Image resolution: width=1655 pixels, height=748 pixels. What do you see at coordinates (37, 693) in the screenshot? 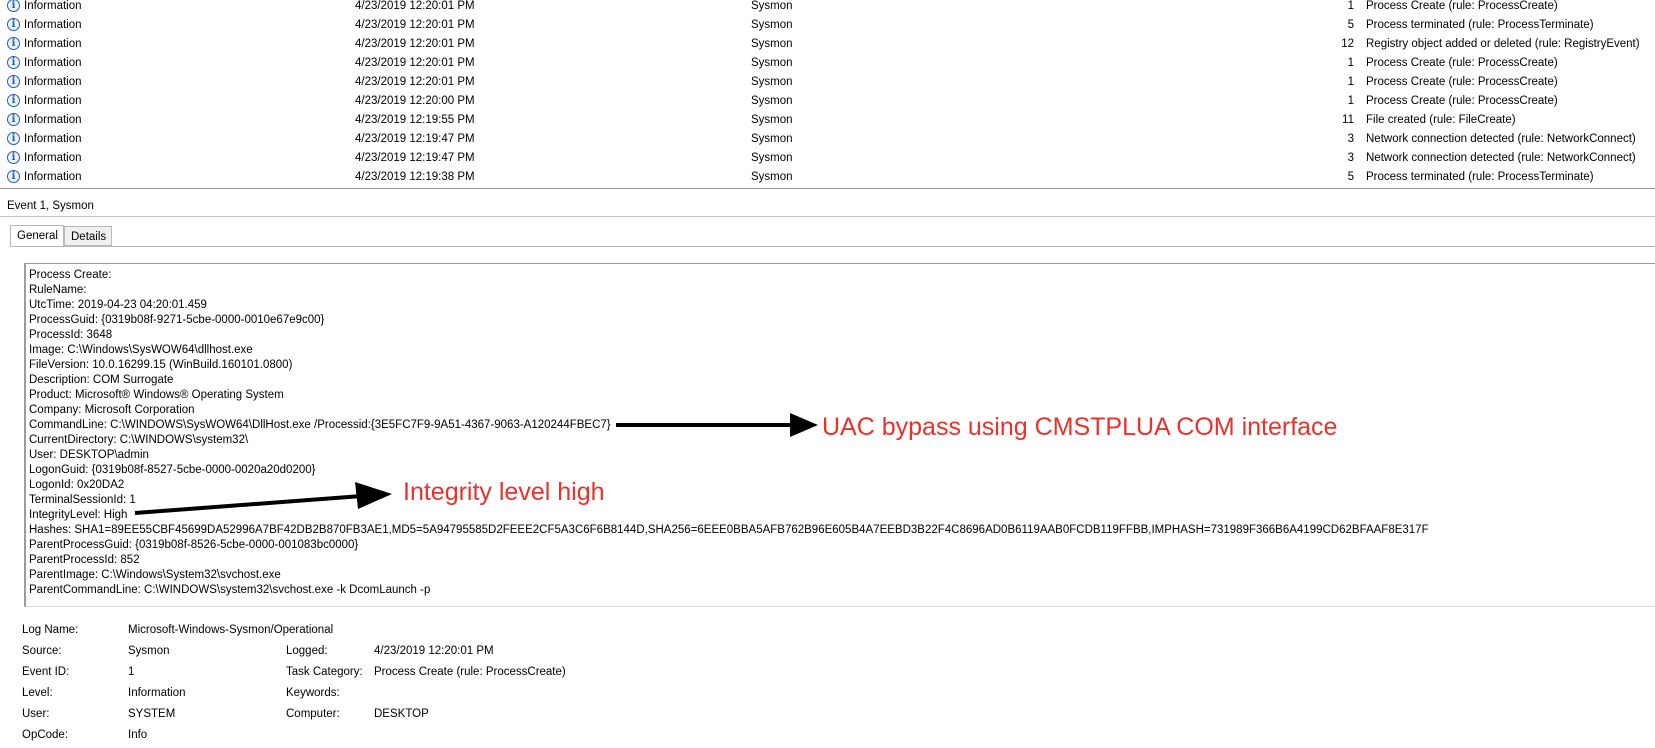
I see `level-label: Level:` at bounding box center [37, 693].